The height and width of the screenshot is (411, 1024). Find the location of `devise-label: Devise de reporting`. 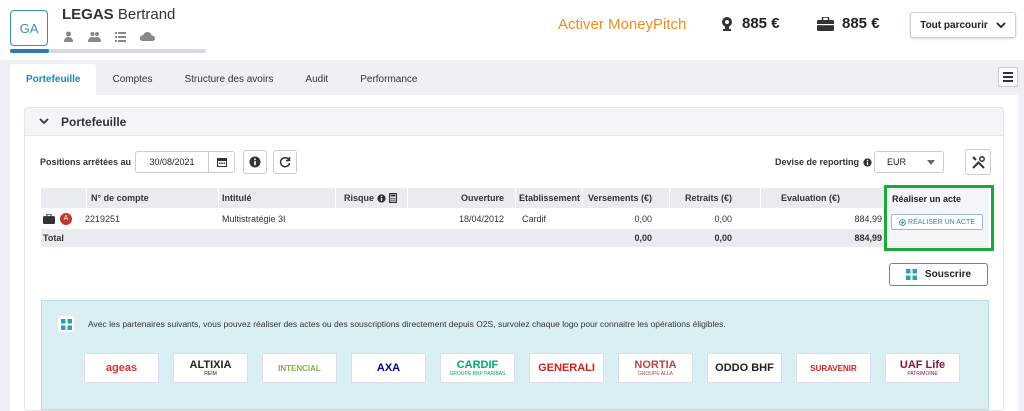

devise-label: Devise de reporting is located at coordinates (823, 162).